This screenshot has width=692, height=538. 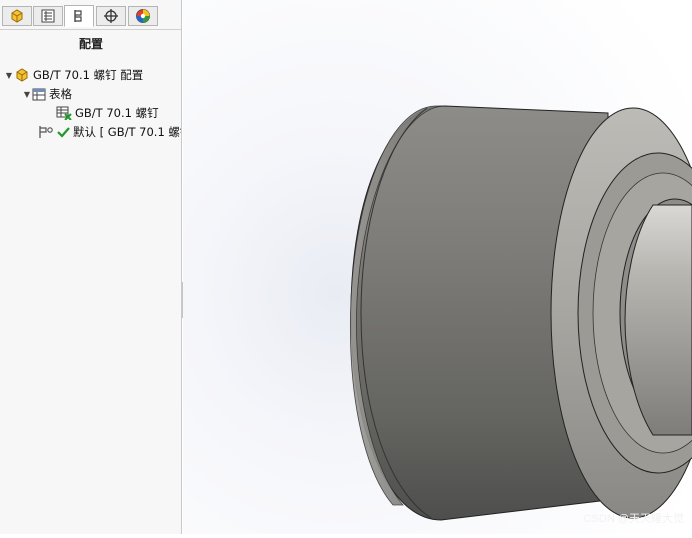 I want to click on checkmark-icon, so click(x=63, y=132).